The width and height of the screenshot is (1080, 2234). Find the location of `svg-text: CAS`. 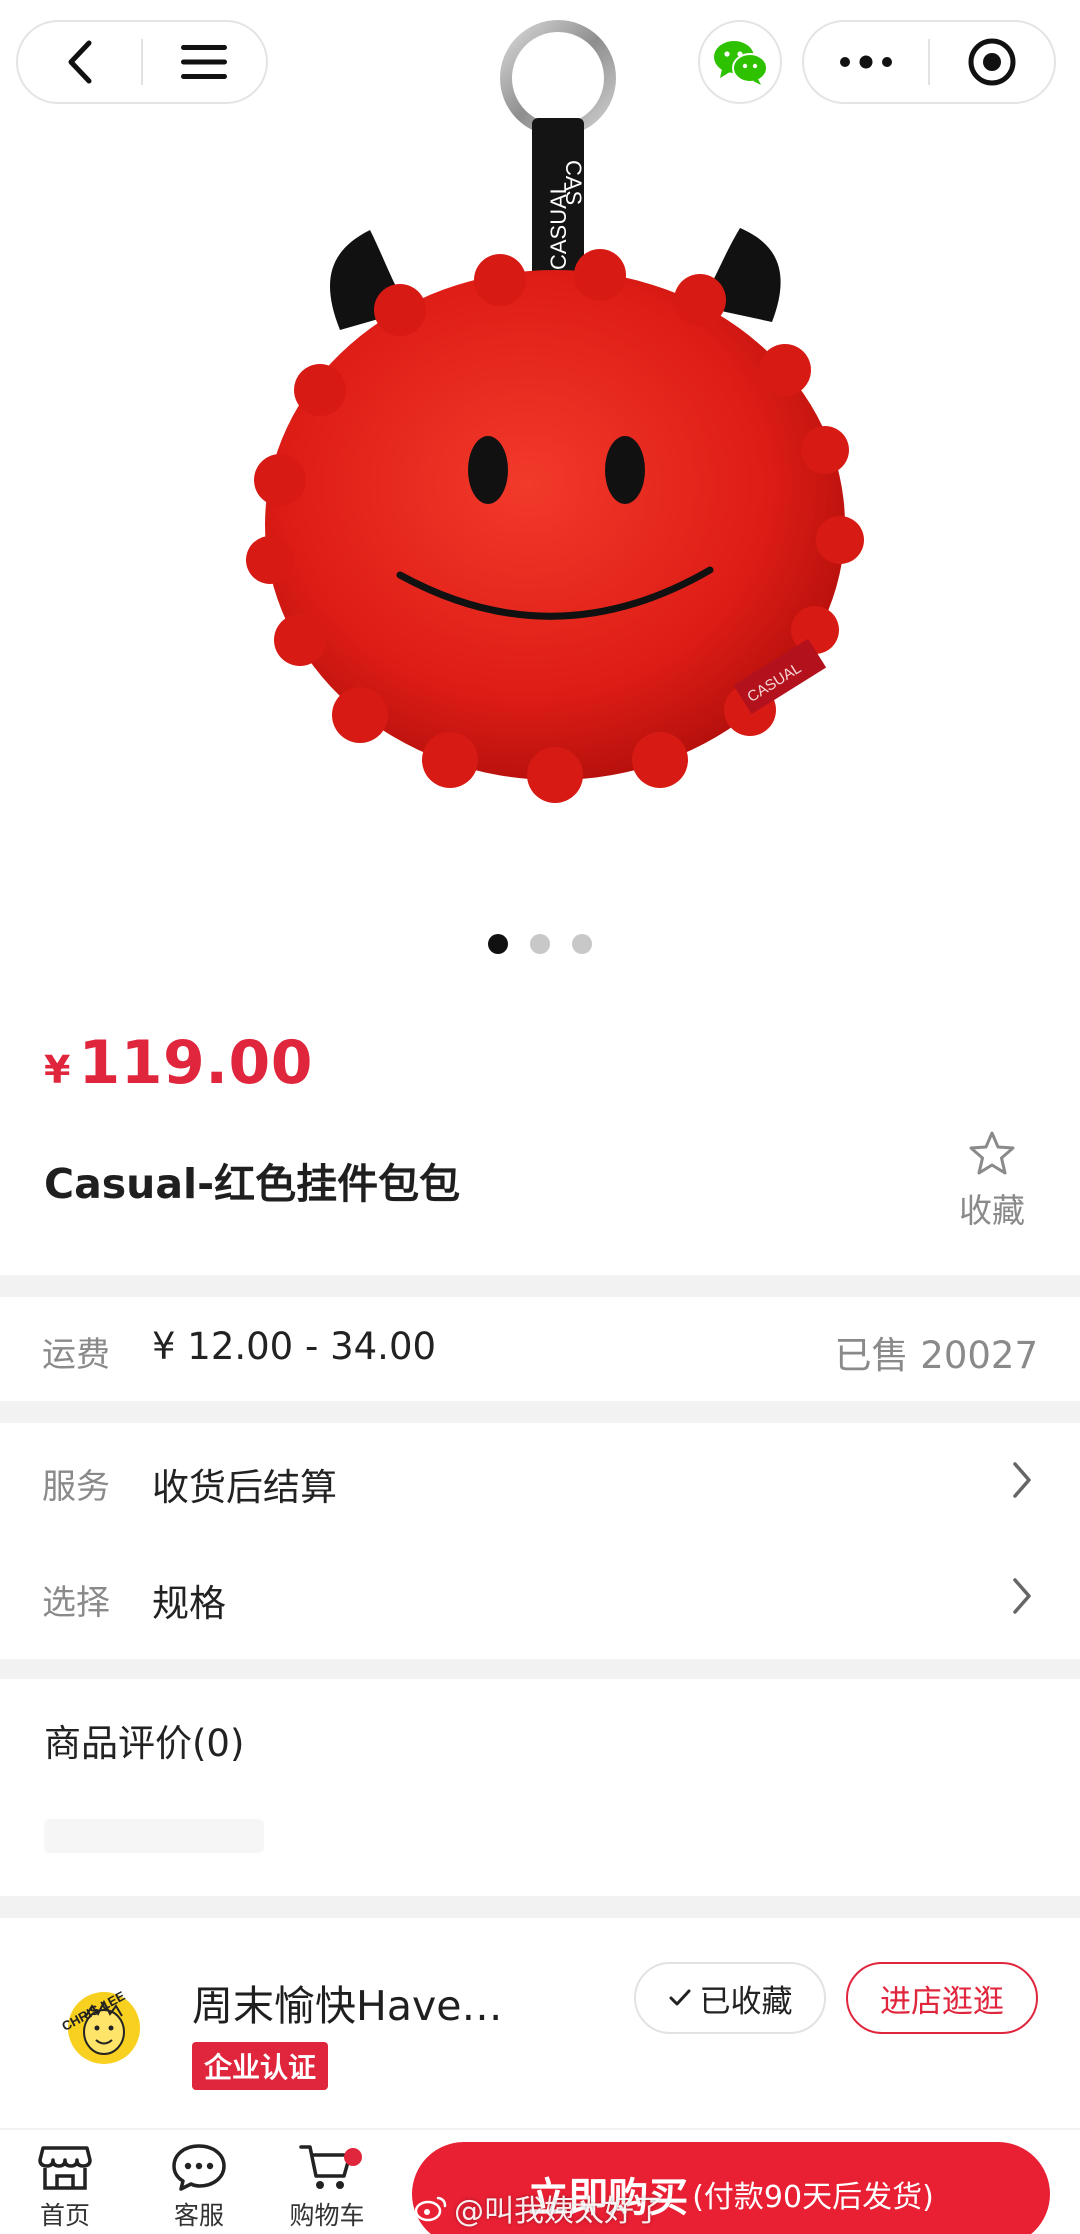

svg-text: CAS is located at coordinates (573, 182).